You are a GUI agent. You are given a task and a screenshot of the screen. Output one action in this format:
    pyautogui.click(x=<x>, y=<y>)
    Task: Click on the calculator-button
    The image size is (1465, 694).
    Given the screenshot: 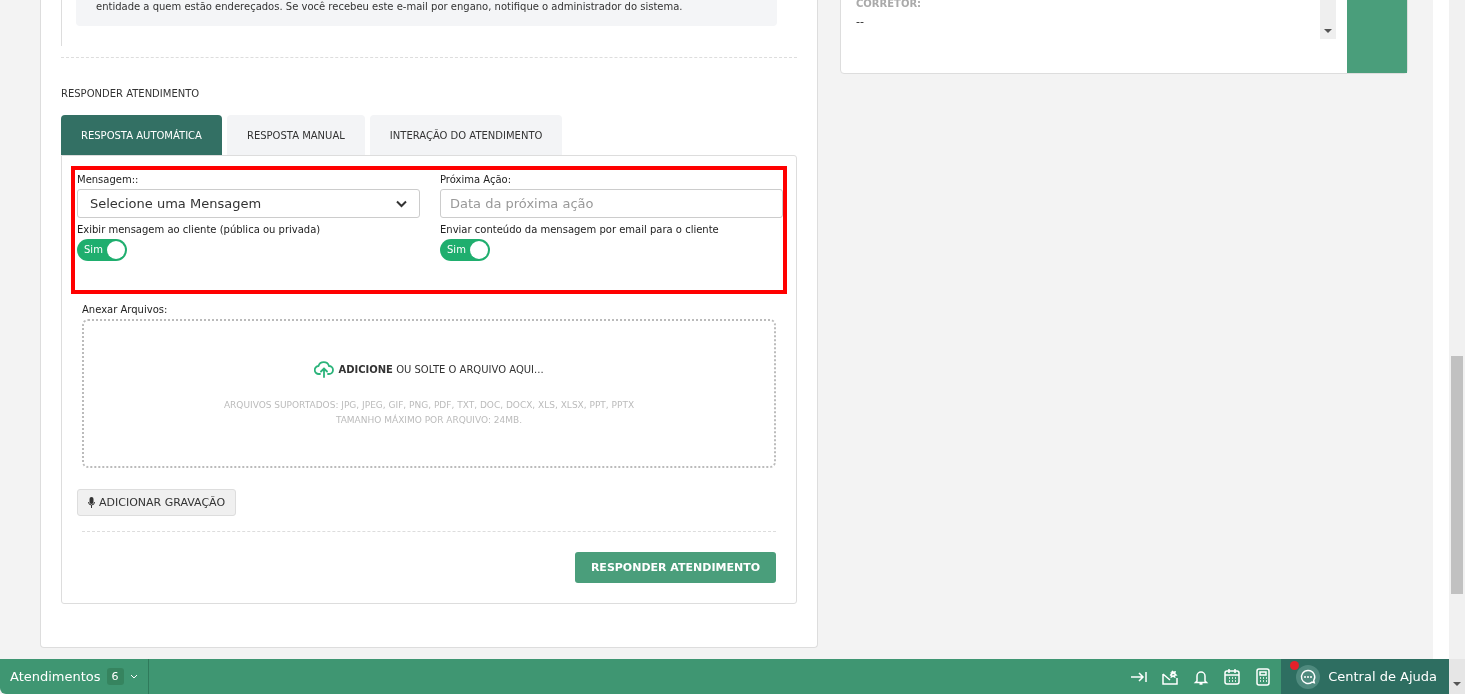 What is the action you would take?
    pyautogui.click(x=1263, y=676)
    